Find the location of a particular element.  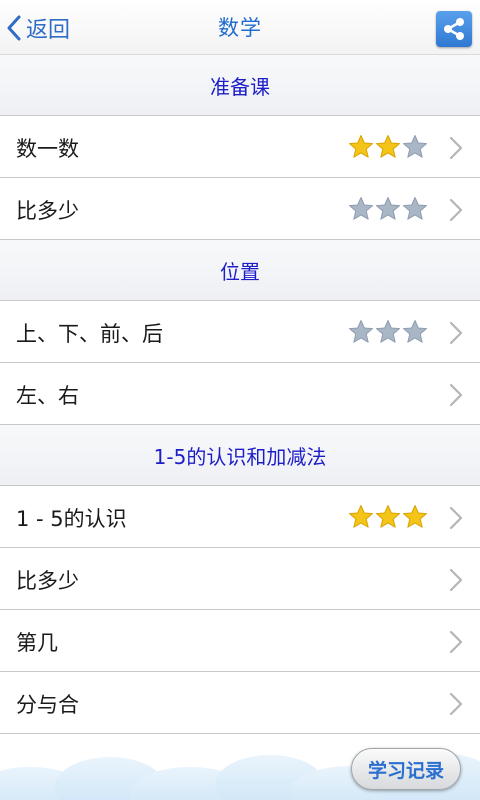

lesson-label: 左、右 is located at coordinates (47, 396).